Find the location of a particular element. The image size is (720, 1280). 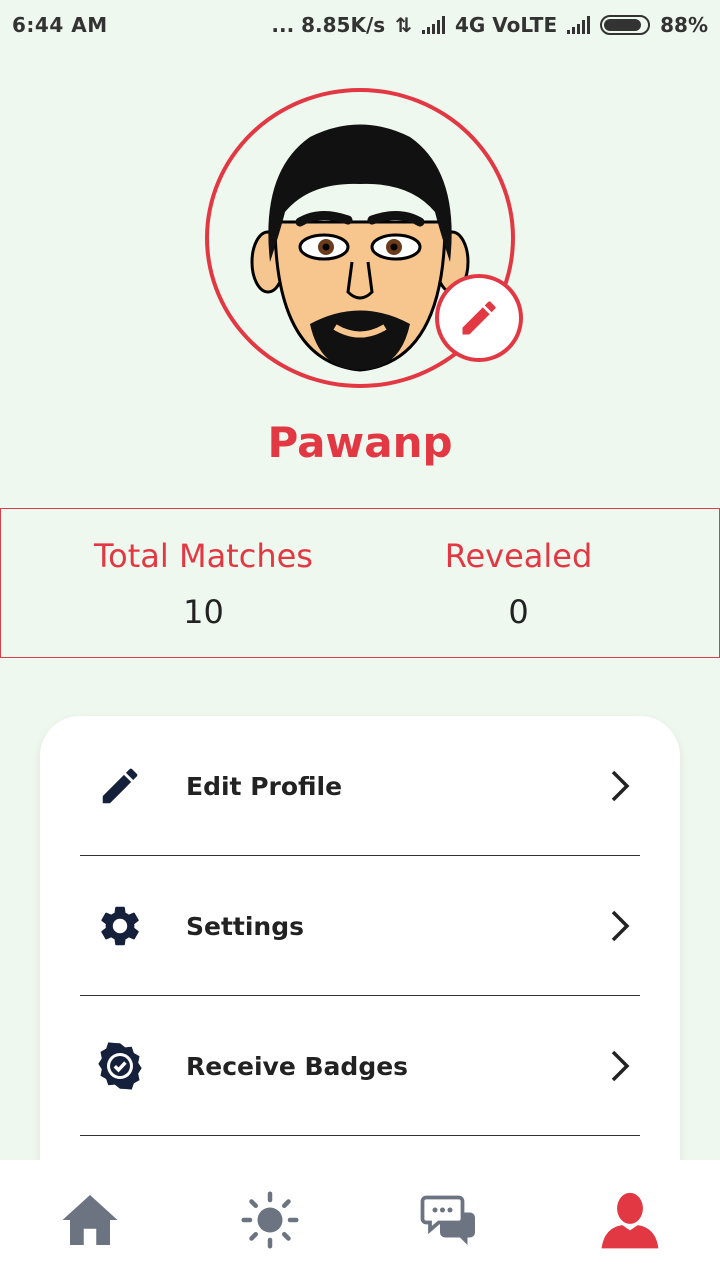

battery-percent: 88% is located at coordinates (684, 25).